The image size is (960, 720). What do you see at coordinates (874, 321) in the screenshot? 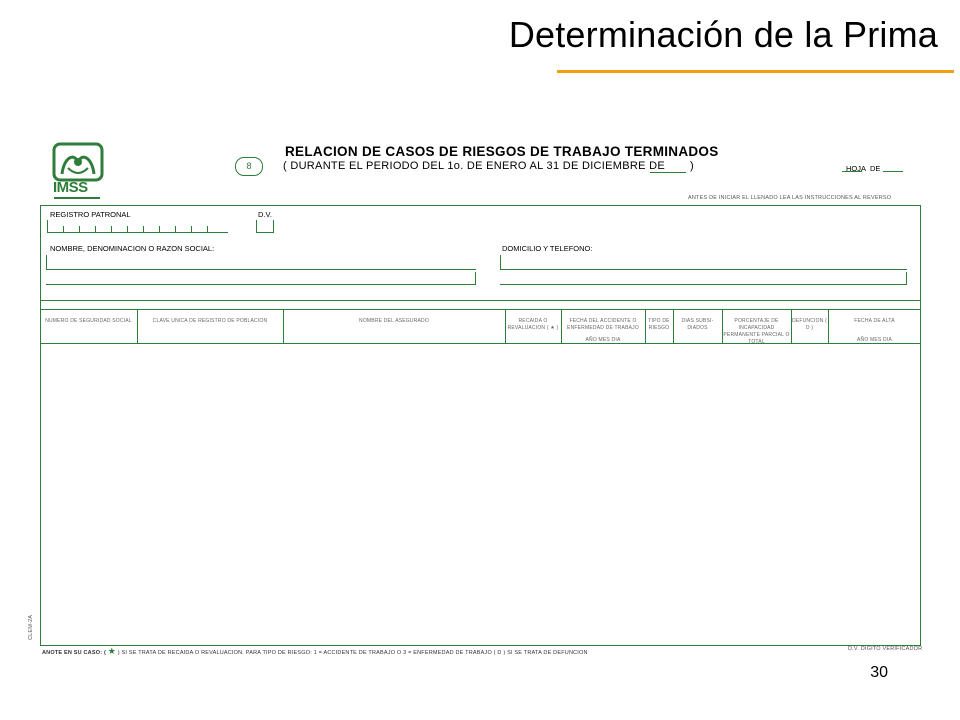
I see `column-header-fecha_alta: FECHA DE ALTA` at bounding box center [874, 321].